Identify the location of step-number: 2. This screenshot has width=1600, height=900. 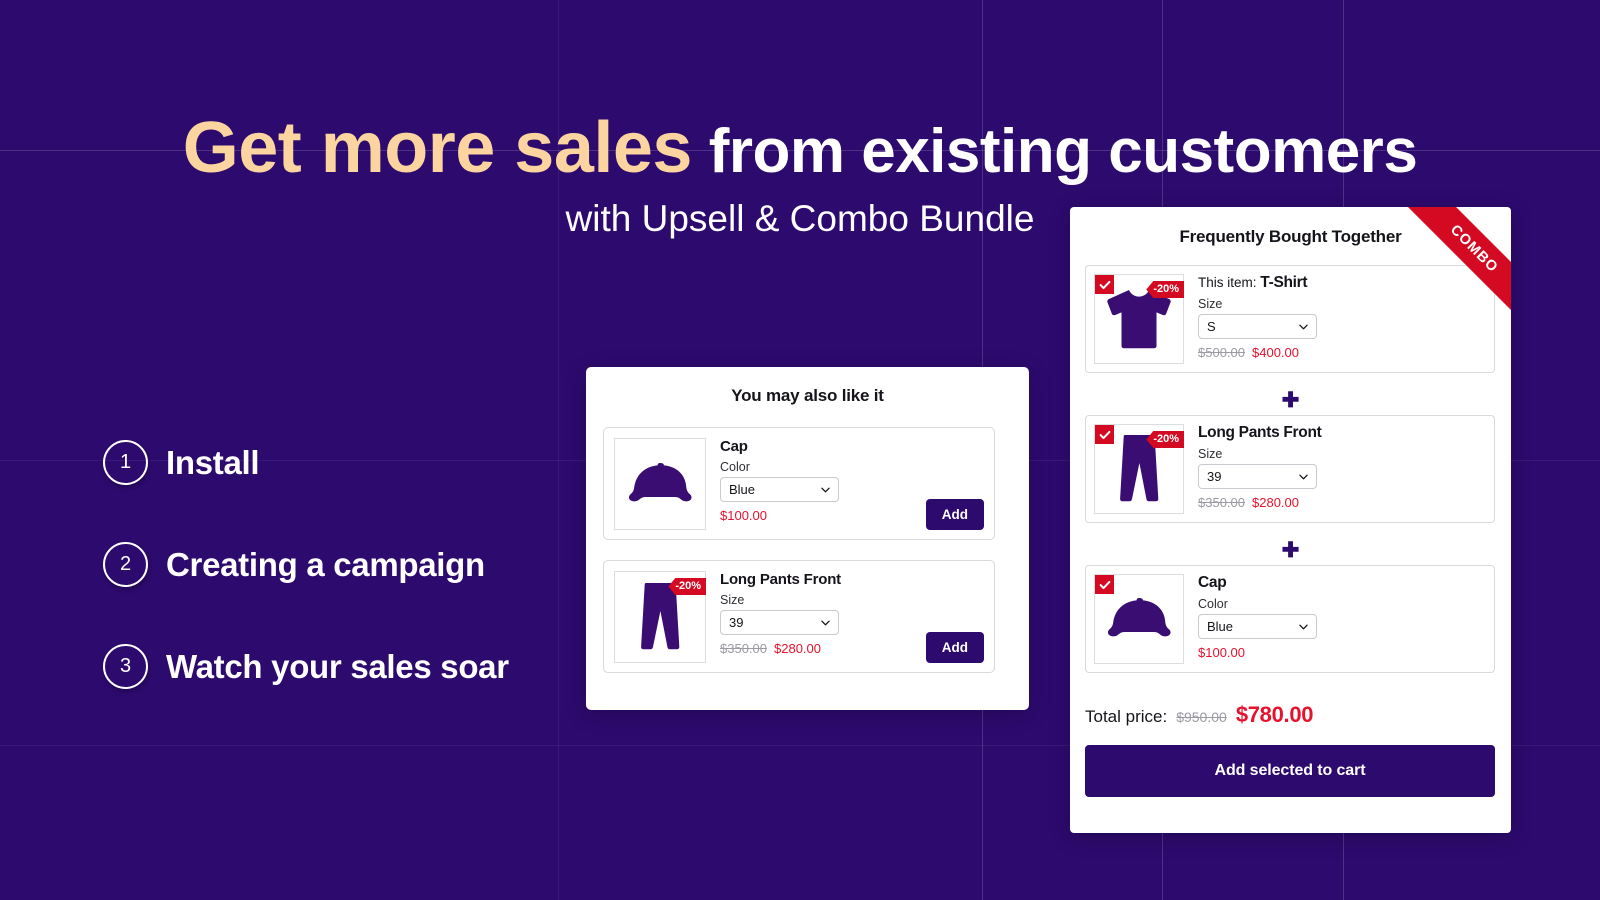
(125, 564).